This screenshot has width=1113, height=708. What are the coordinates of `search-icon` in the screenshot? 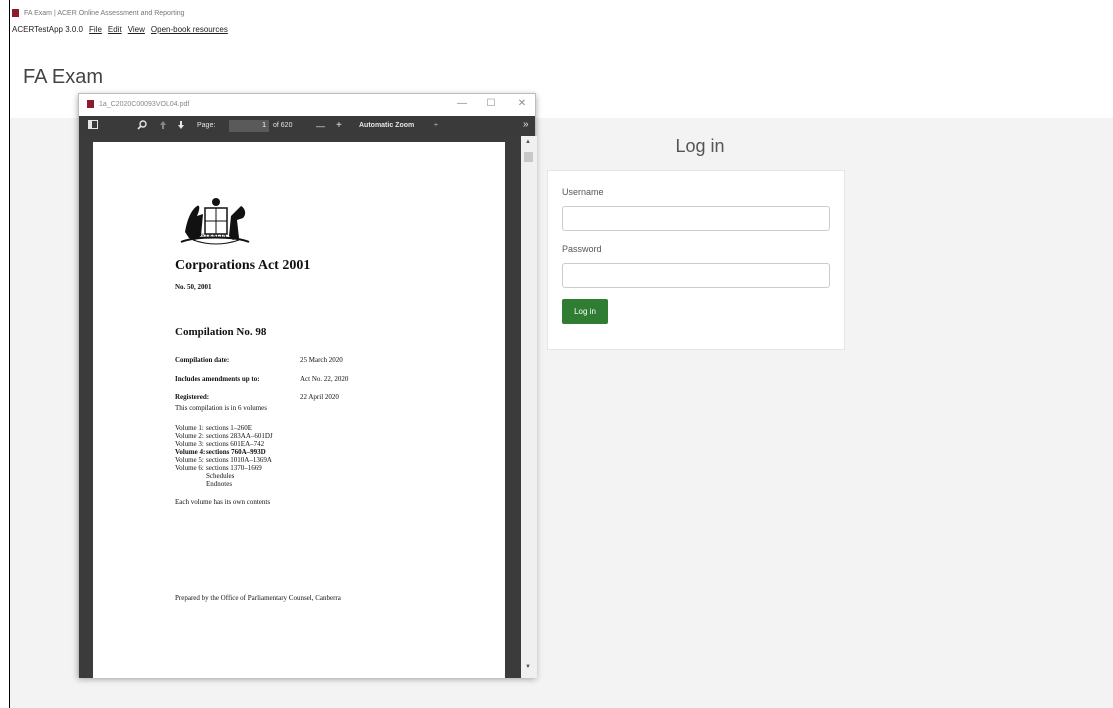 It's located at (142, 126).